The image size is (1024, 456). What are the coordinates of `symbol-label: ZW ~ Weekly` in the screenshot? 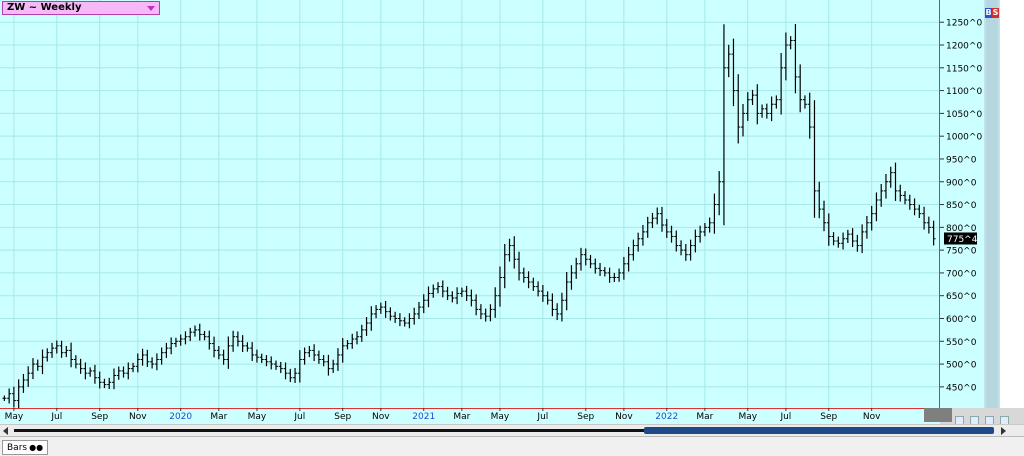 It's located at (44, 7).